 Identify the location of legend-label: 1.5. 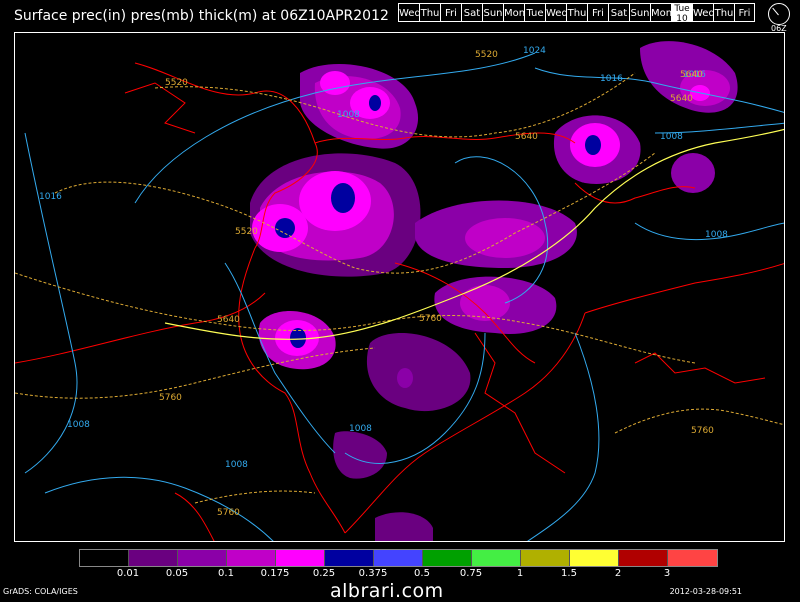
(569, 573).